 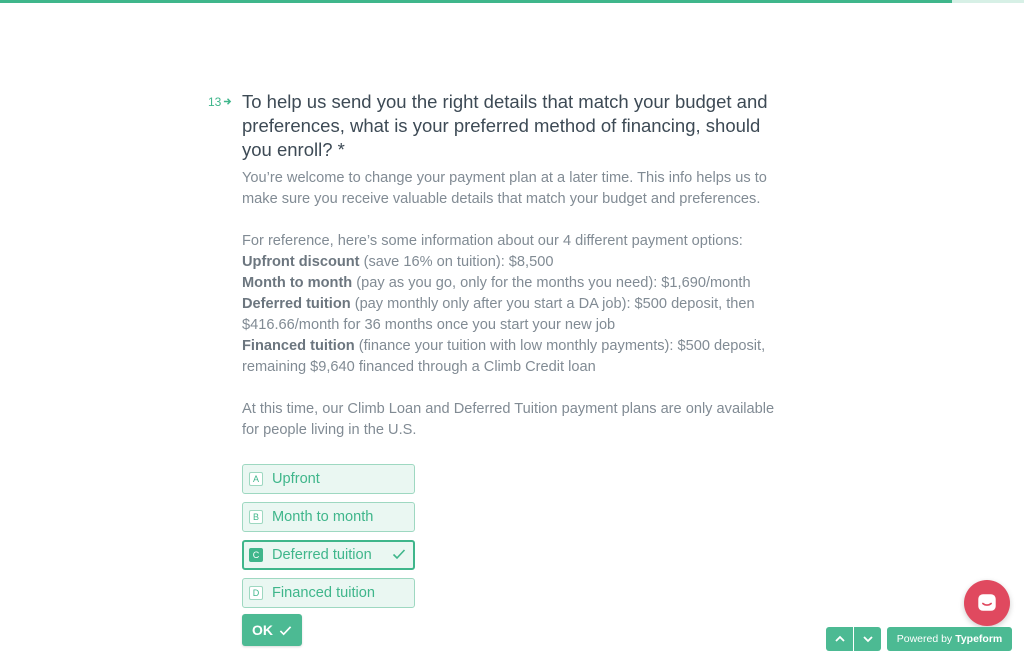 What do you see at coordinates (324, 593) in the screenshot?
I see `choice-label: Financed tuition` at bounding box center [324, 593].